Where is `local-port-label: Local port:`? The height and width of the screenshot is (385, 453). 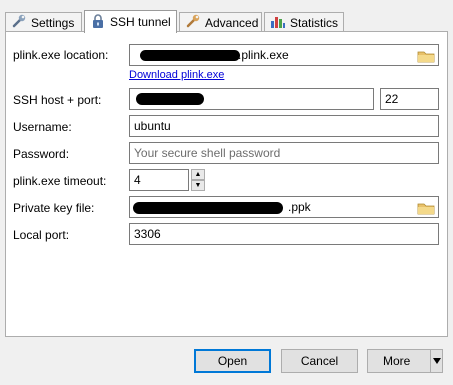 local-port-label: Local port: is located at coordinates (41, 235).